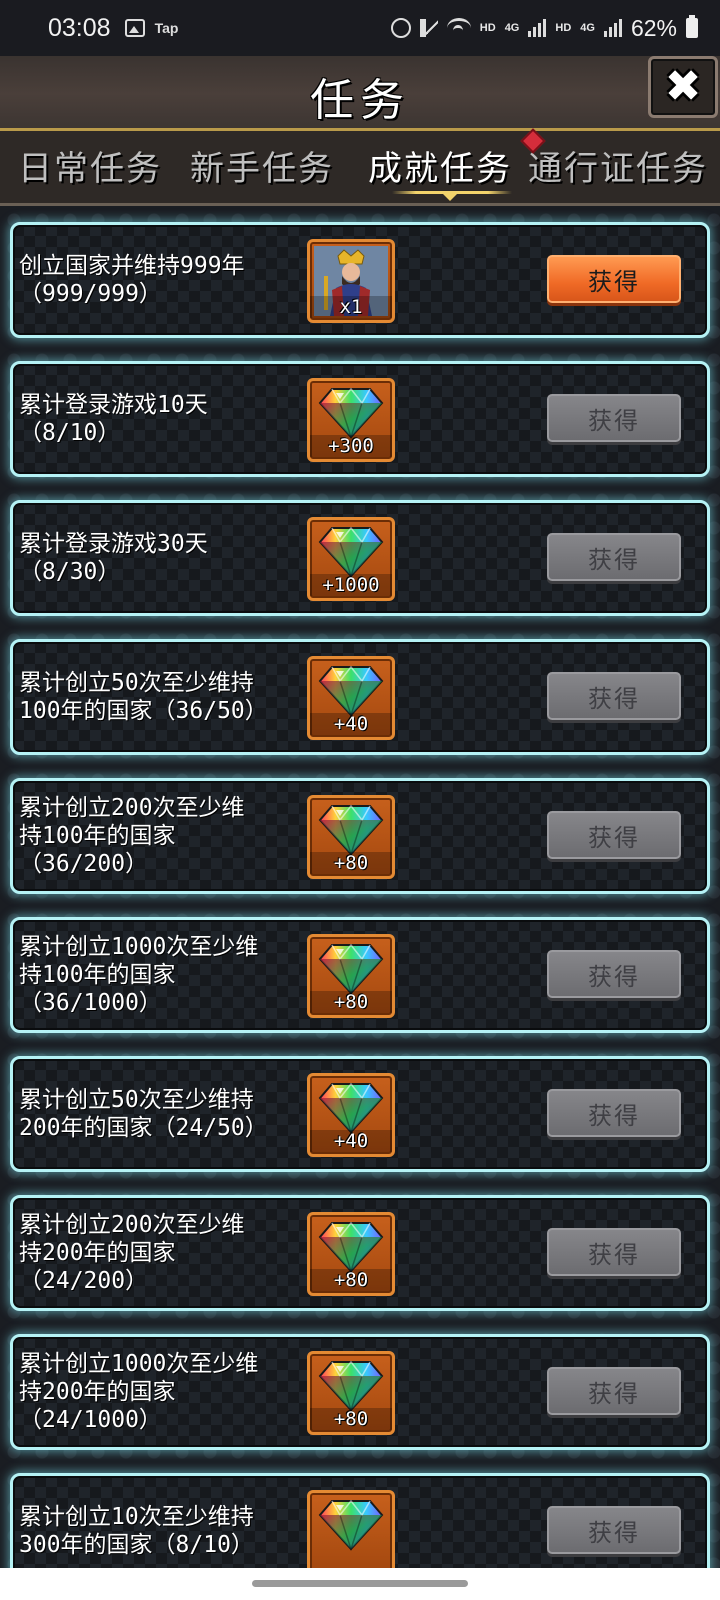 The height and width of the screenshot is (1600, 720). I want to click on task-tabs: 日常任务 新手任务 成就任务 通行证任务, so click(360, 167).